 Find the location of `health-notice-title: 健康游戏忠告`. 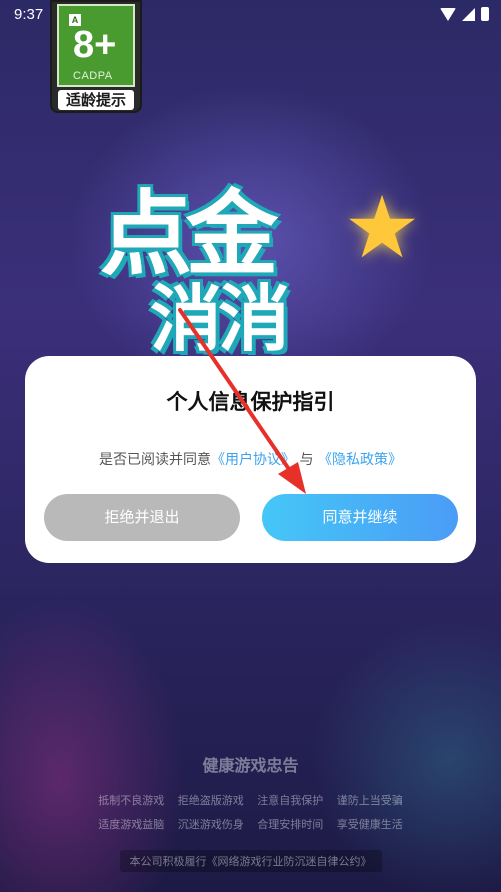

health-notice-title: 健康游戏忠告 is located at coordinates (250, 765).